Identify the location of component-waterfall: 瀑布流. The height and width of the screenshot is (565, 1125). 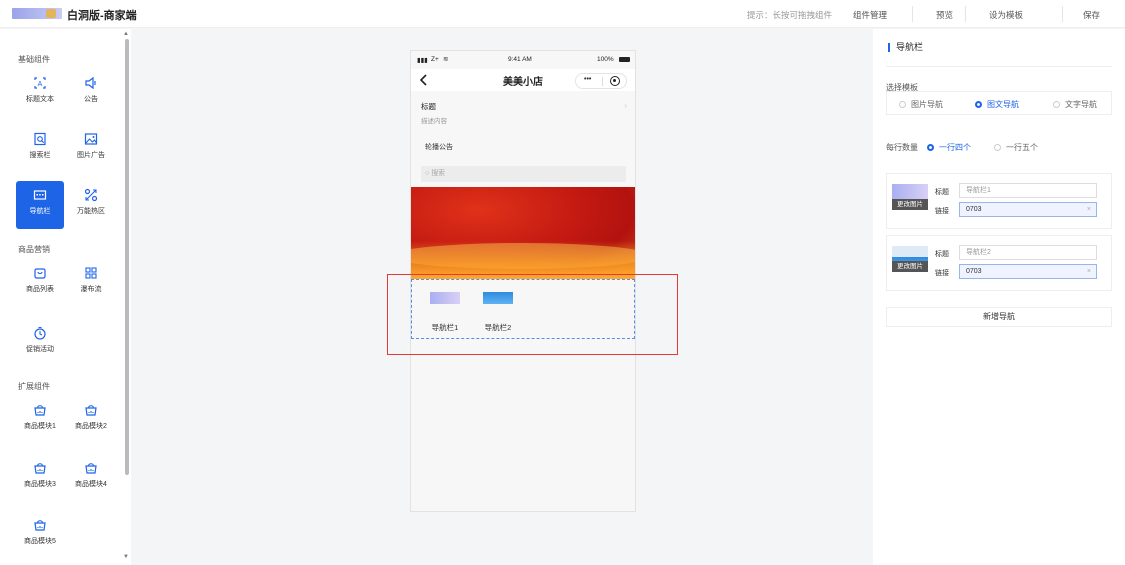
(91, 283).